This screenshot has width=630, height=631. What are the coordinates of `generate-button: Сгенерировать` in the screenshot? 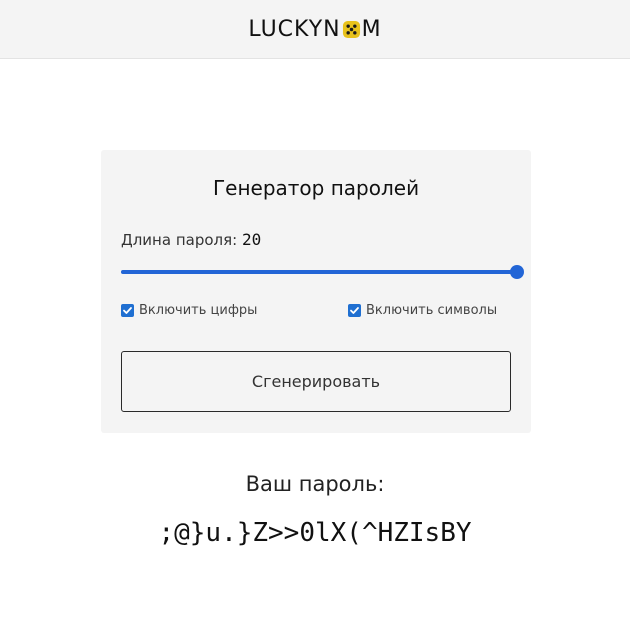 It's located at (316, 381).